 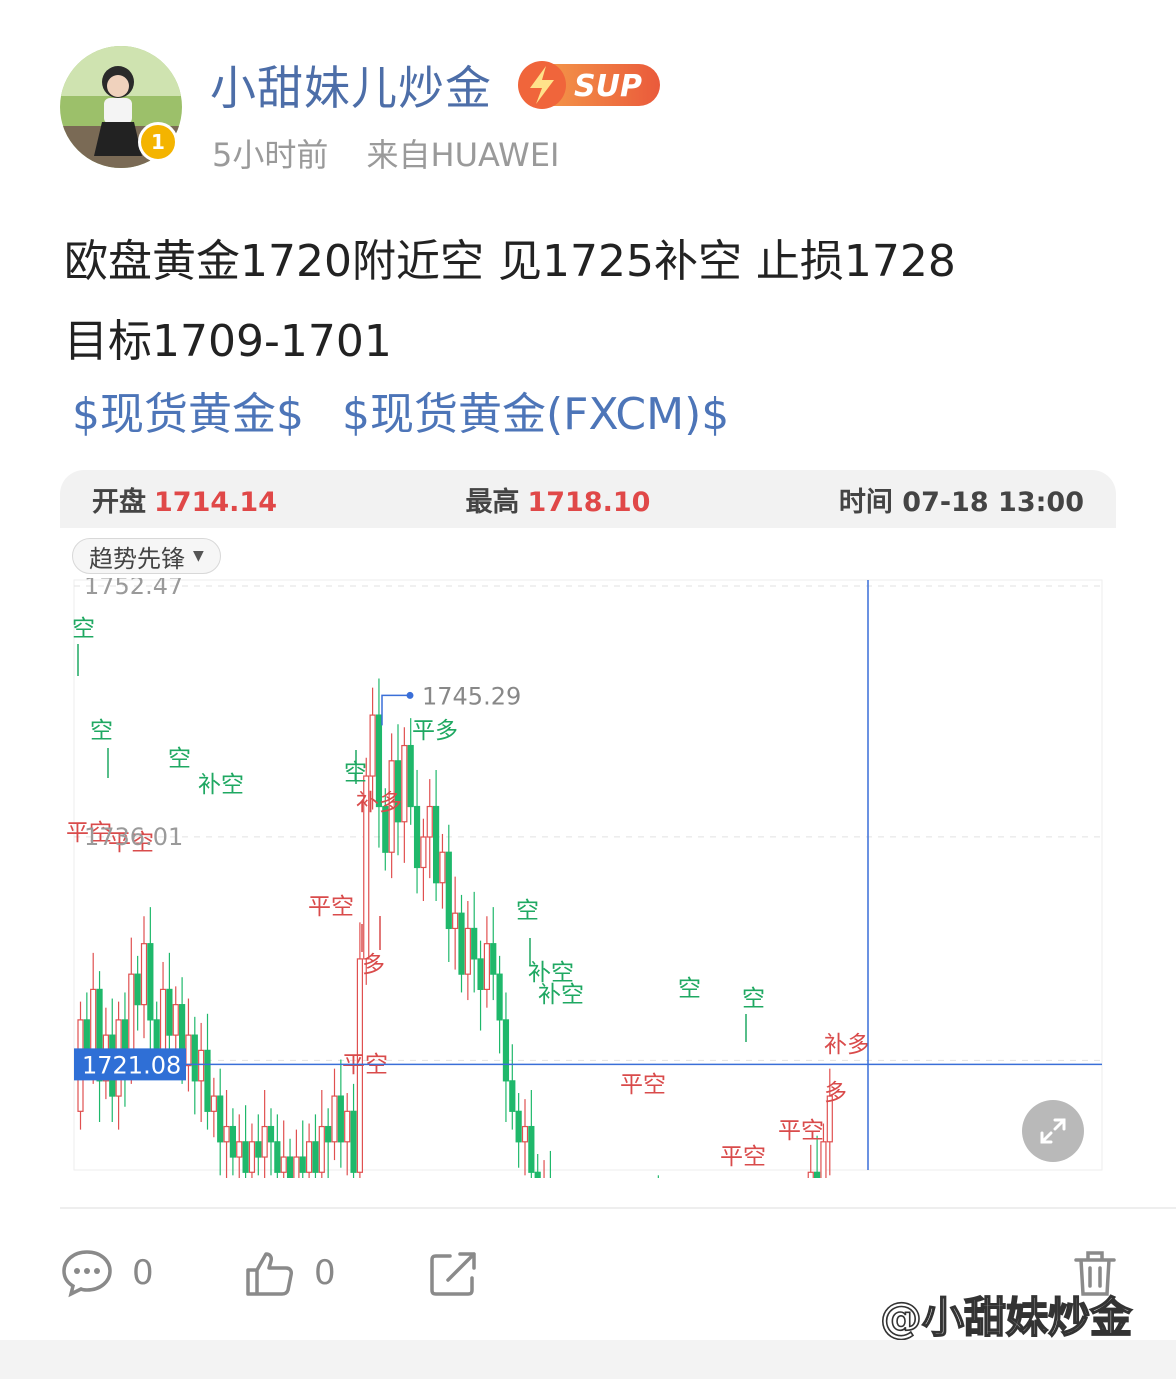 I want to click on expand-button, so click(x=1053, y=1131).